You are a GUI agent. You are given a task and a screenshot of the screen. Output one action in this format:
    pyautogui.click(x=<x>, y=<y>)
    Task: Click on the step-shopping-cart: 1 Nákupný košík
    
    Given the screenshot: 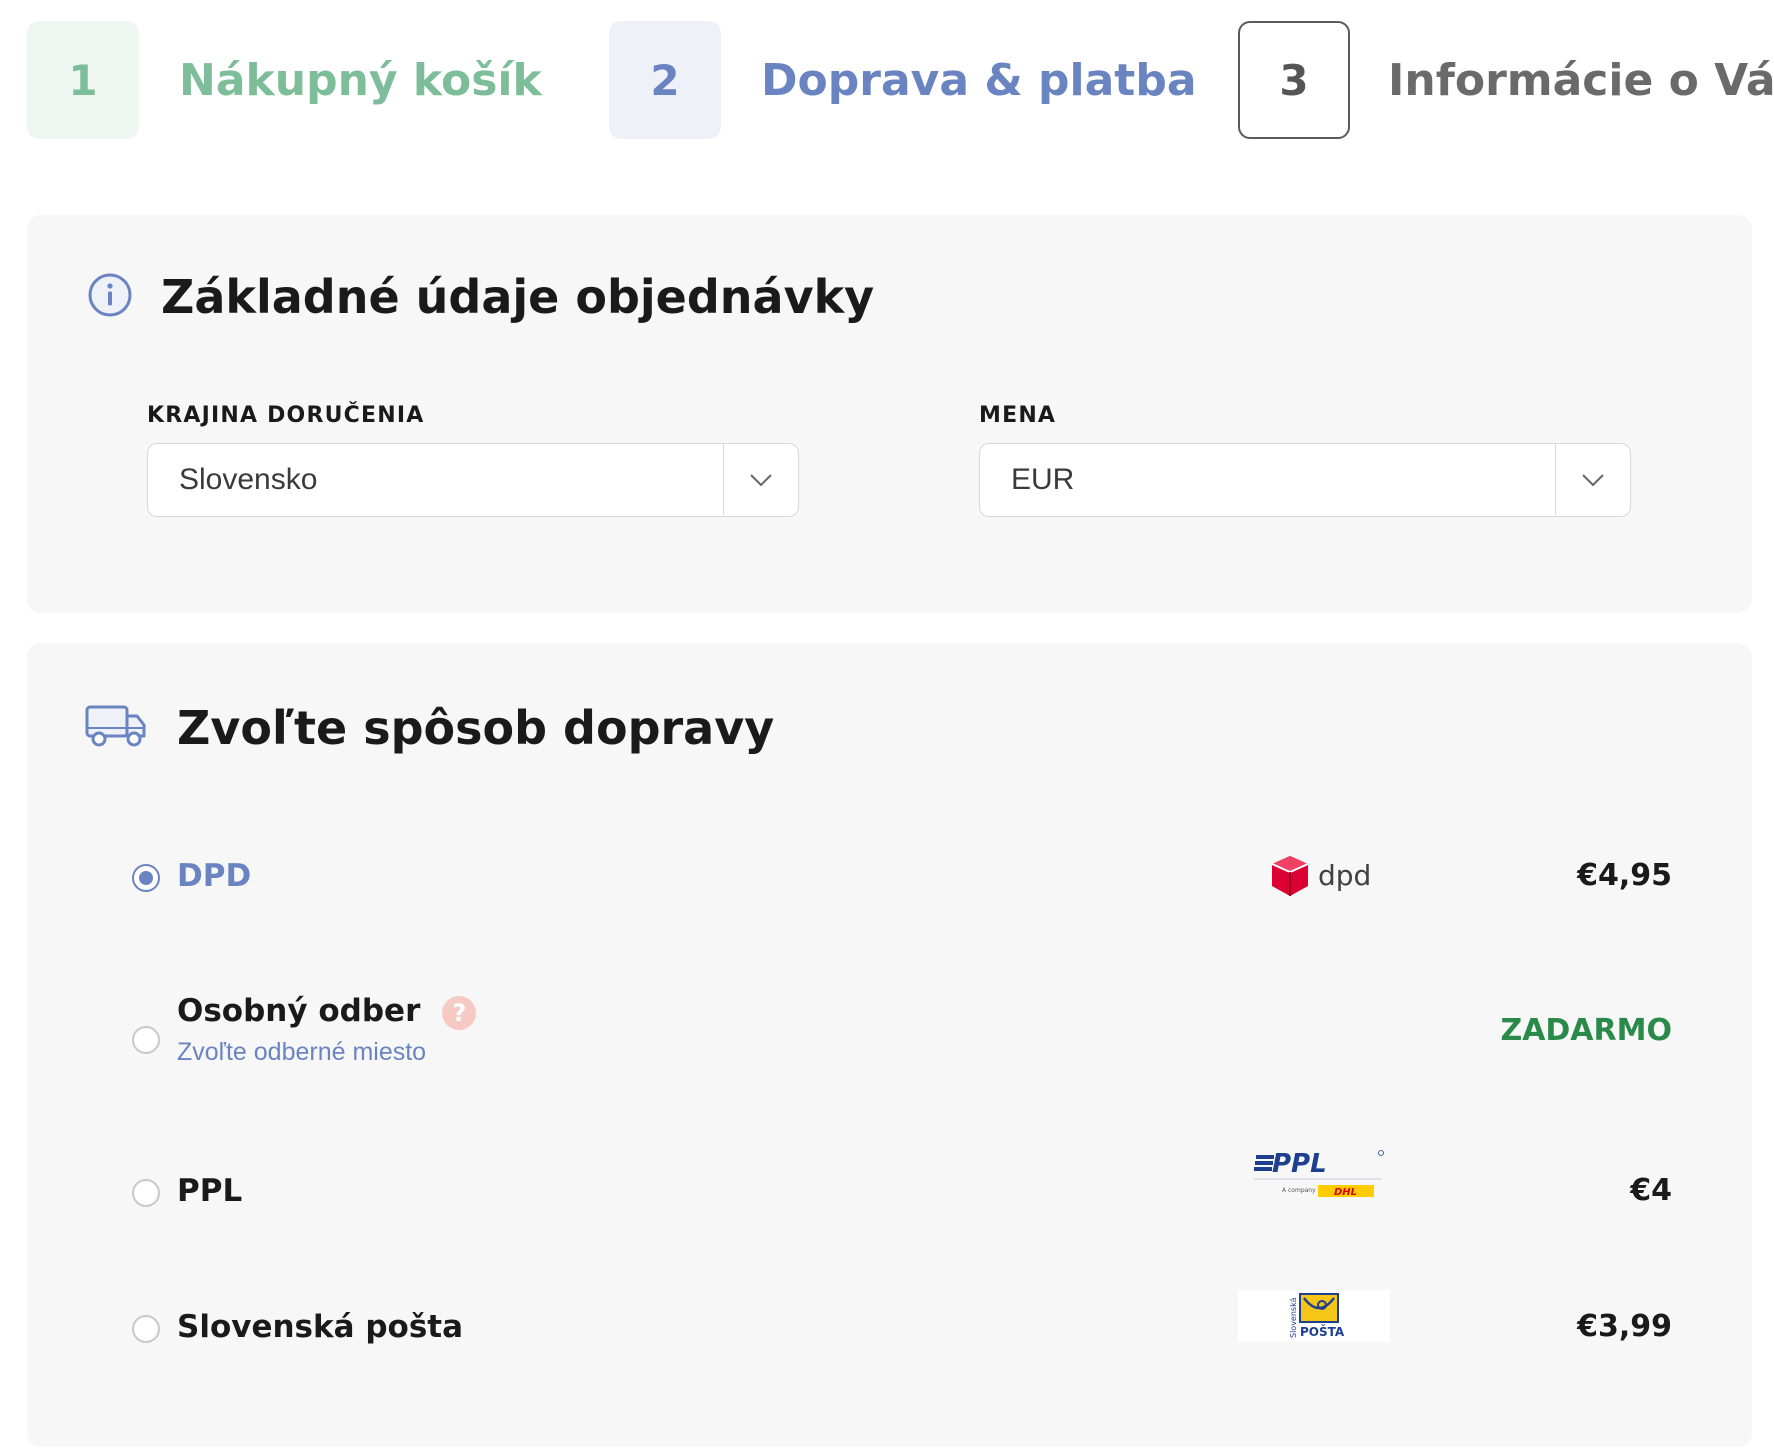 What is the action you would take?
    pyautogui.click(x=284, y=80)
    